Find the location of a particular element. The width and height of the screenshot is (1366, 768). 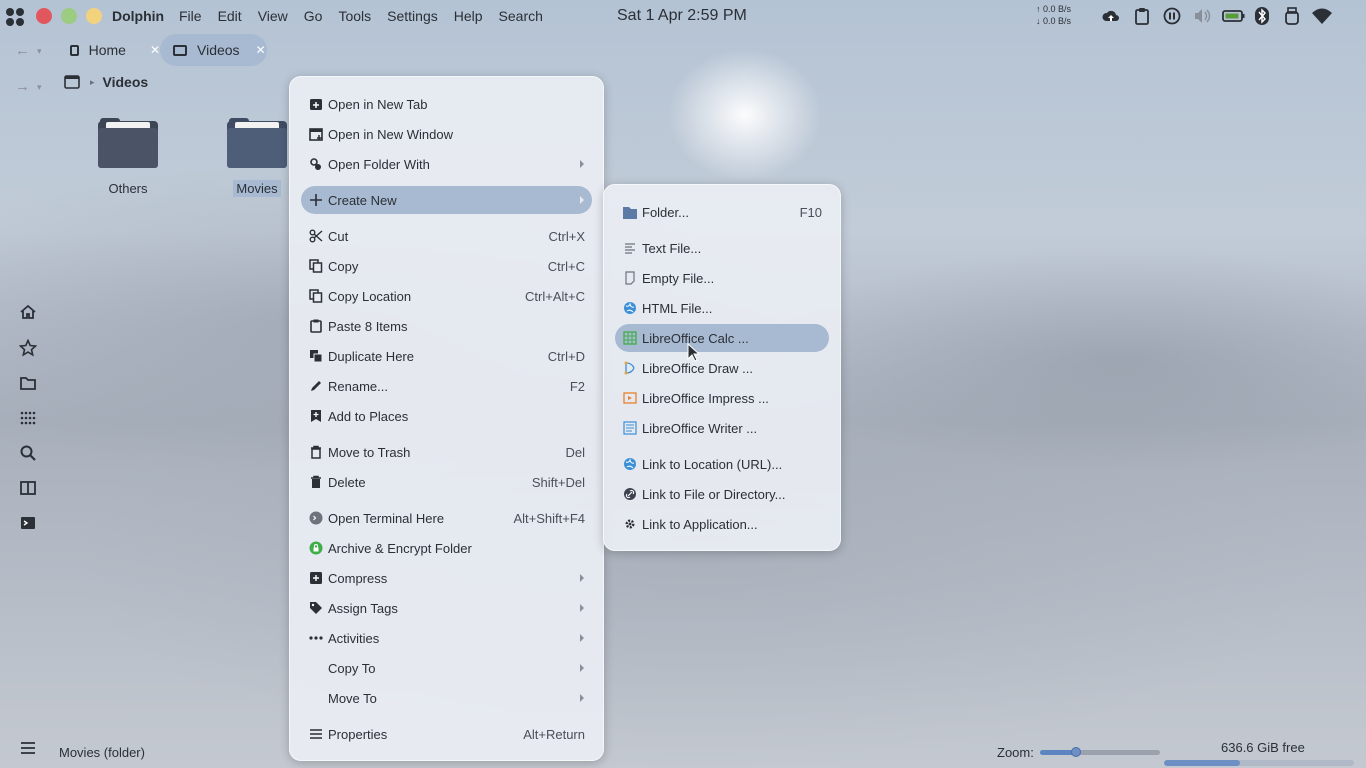

terminal-icon is located at coordinates (28, 523).